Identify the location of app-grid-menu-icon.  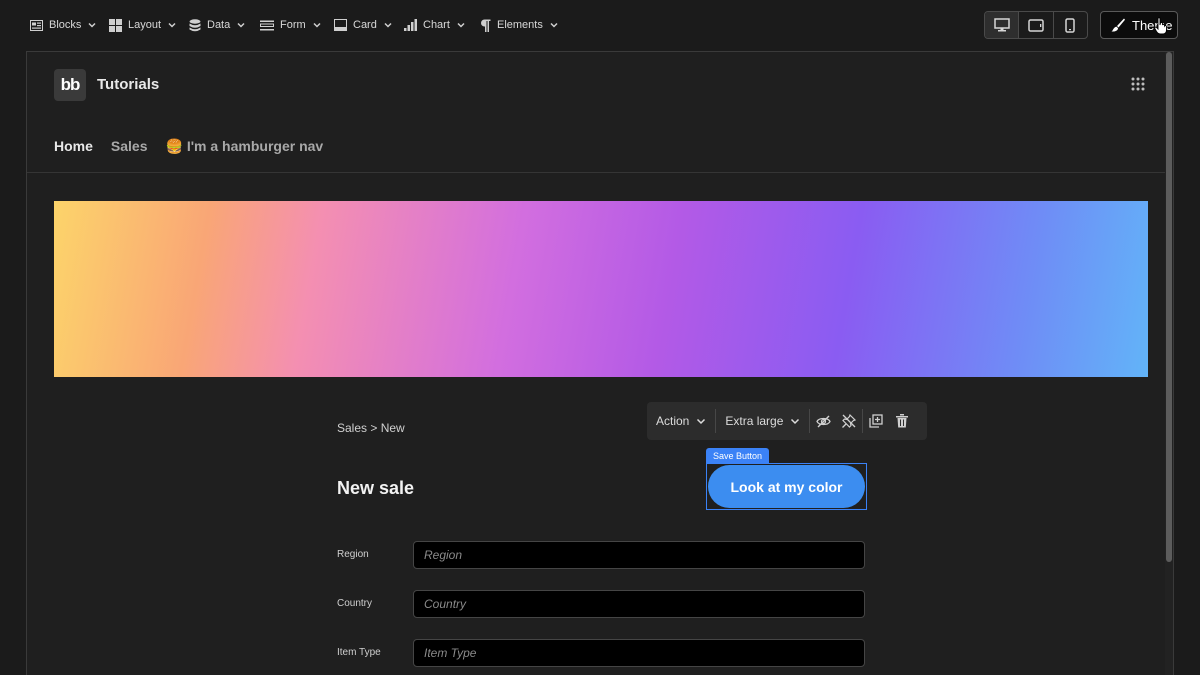
(1138, 84).